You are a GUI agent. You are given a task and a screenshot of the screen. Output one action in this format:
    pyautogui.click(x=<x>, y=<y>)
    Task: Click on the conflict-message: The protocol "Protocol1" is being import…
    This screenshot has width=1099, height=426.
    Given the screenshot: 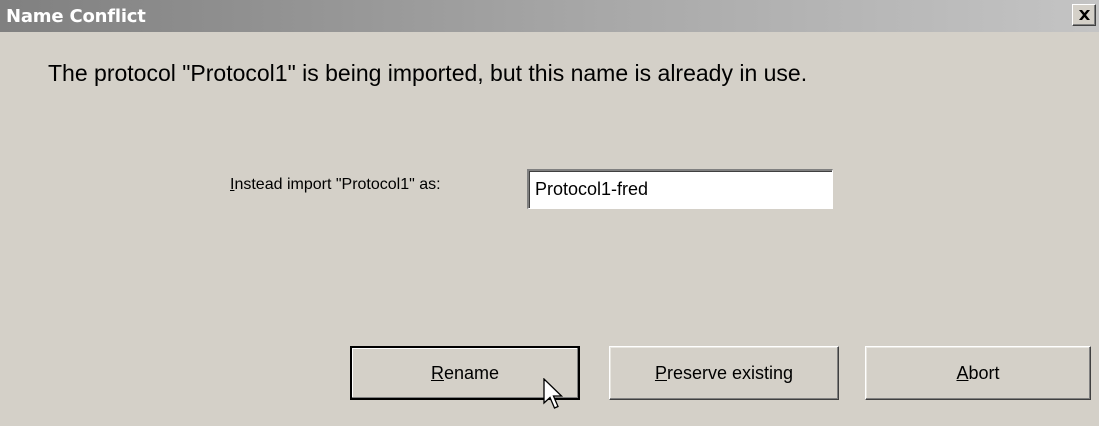 What is the action you would take?
    pyautogui.click(x=428, y=73)
    